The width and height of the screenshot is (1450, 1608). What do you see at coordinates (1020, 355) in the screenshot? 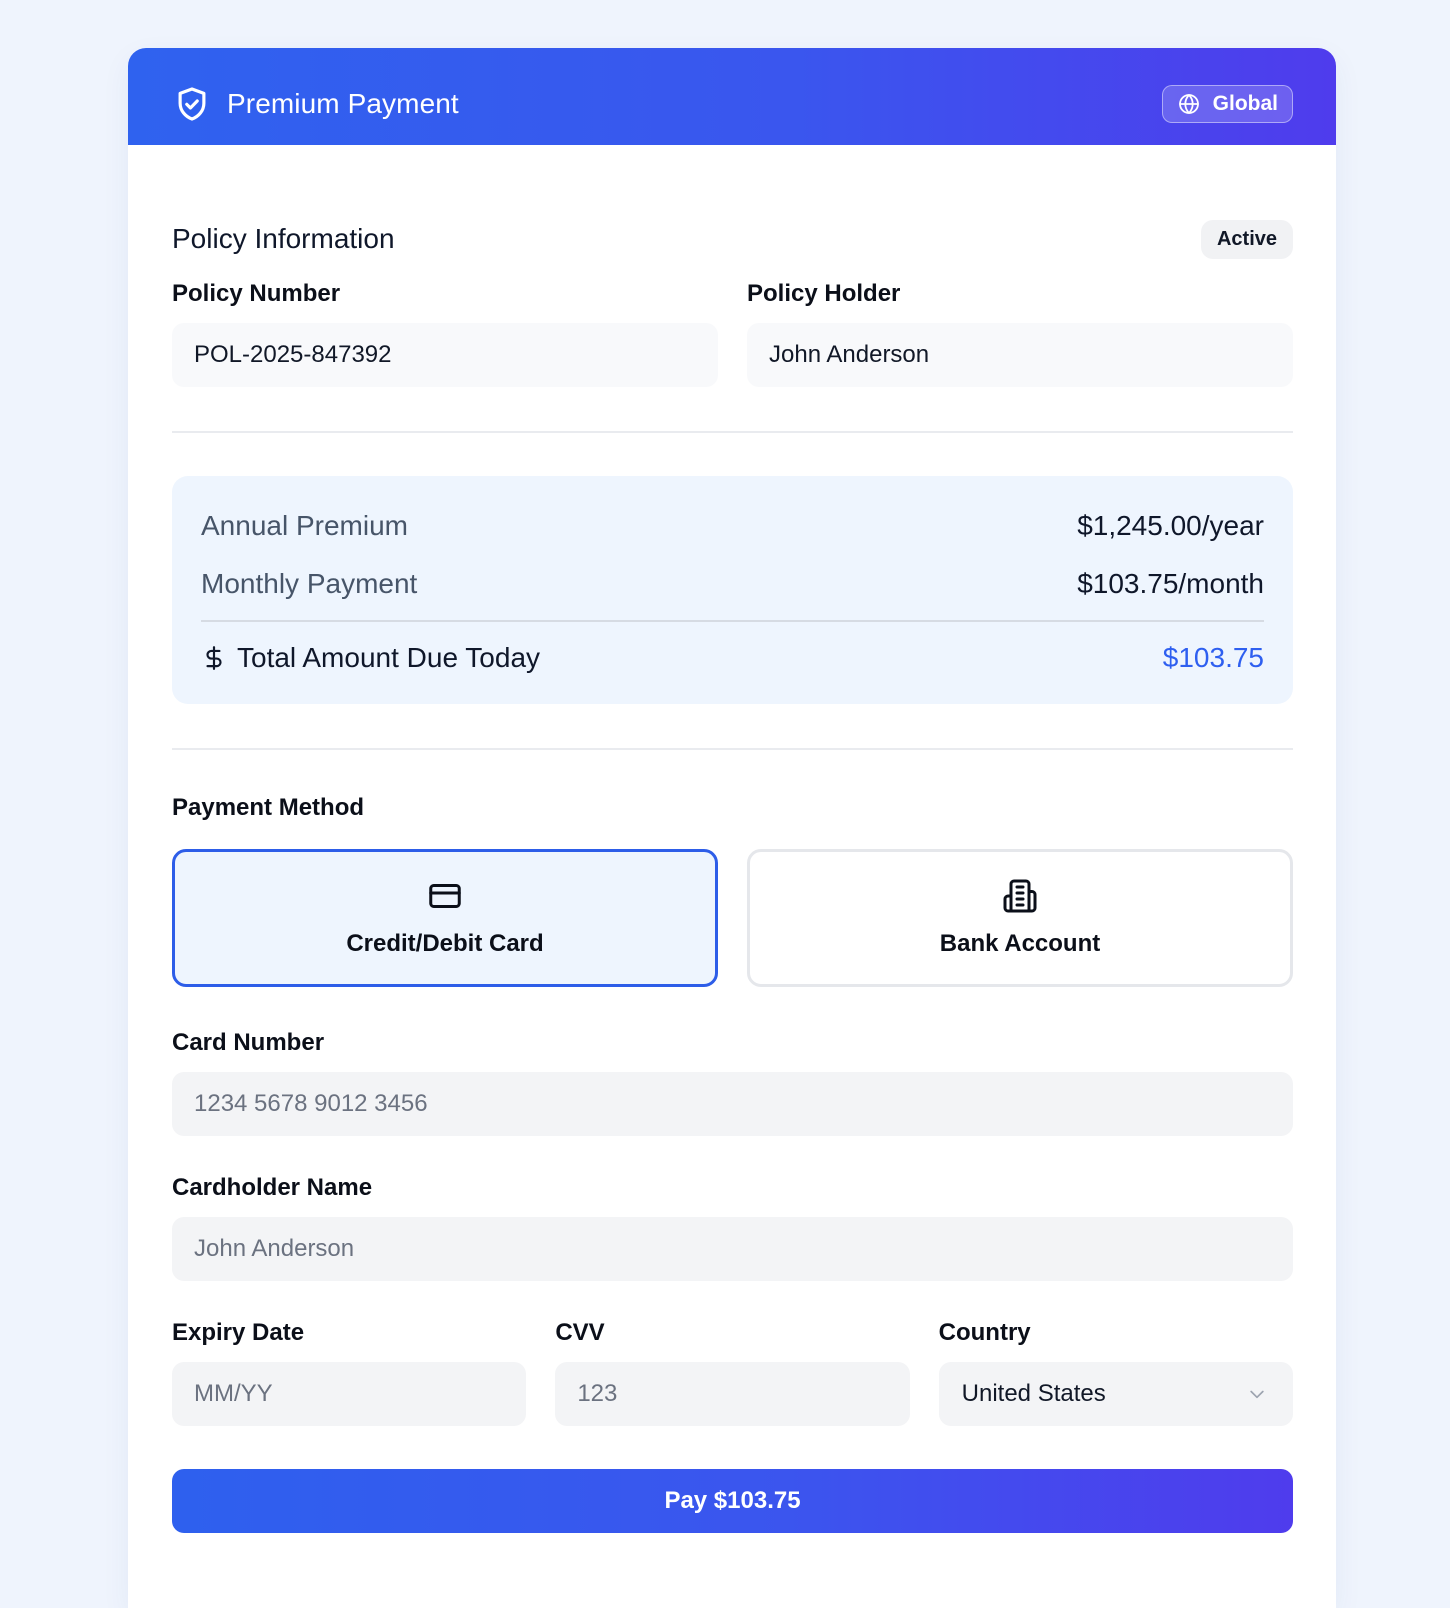
I see `policy-holder-value: John Anderson` at bounding box center [1020, 355].